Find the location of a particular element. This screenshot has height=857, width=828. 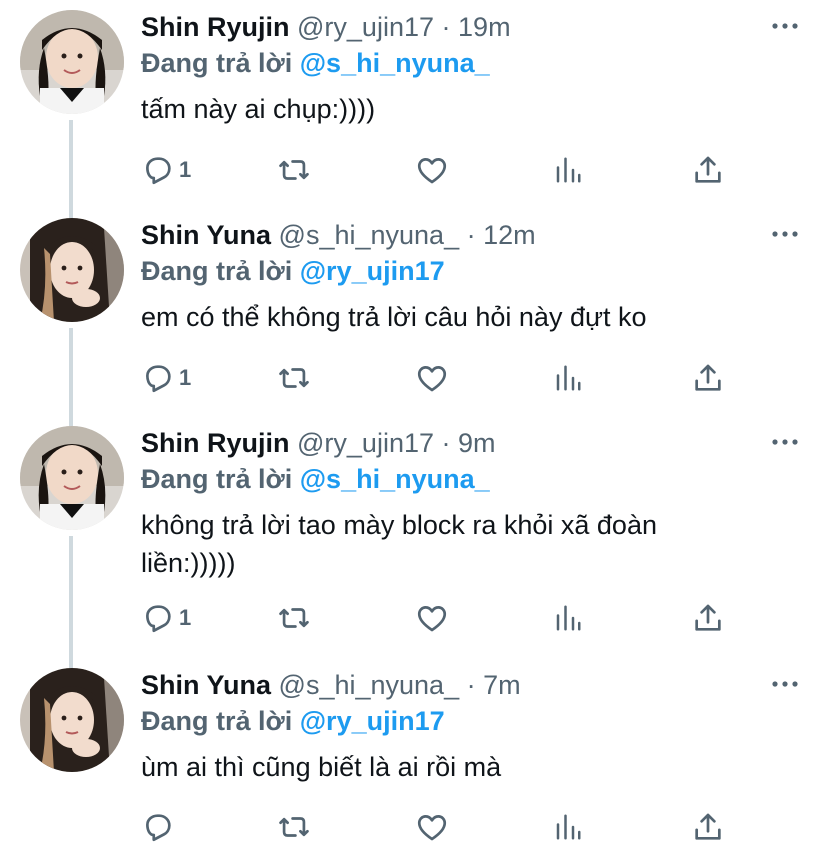

timestamp: 19m is located at coordinates (484, 27).